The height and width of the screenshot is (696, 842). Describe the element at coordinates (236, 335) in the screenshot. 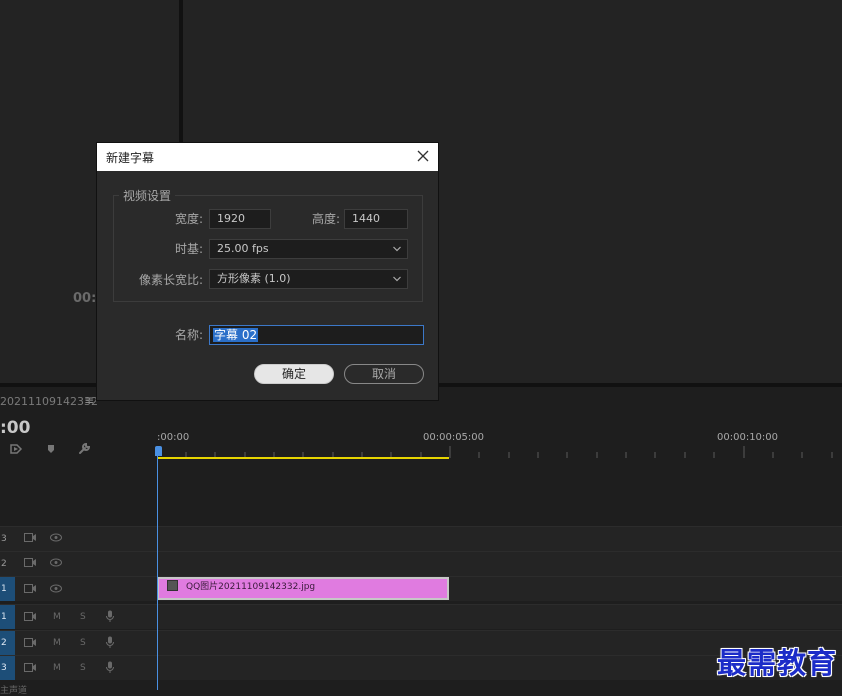

I see `name-input-selected-text: 字幕 02` at that location.